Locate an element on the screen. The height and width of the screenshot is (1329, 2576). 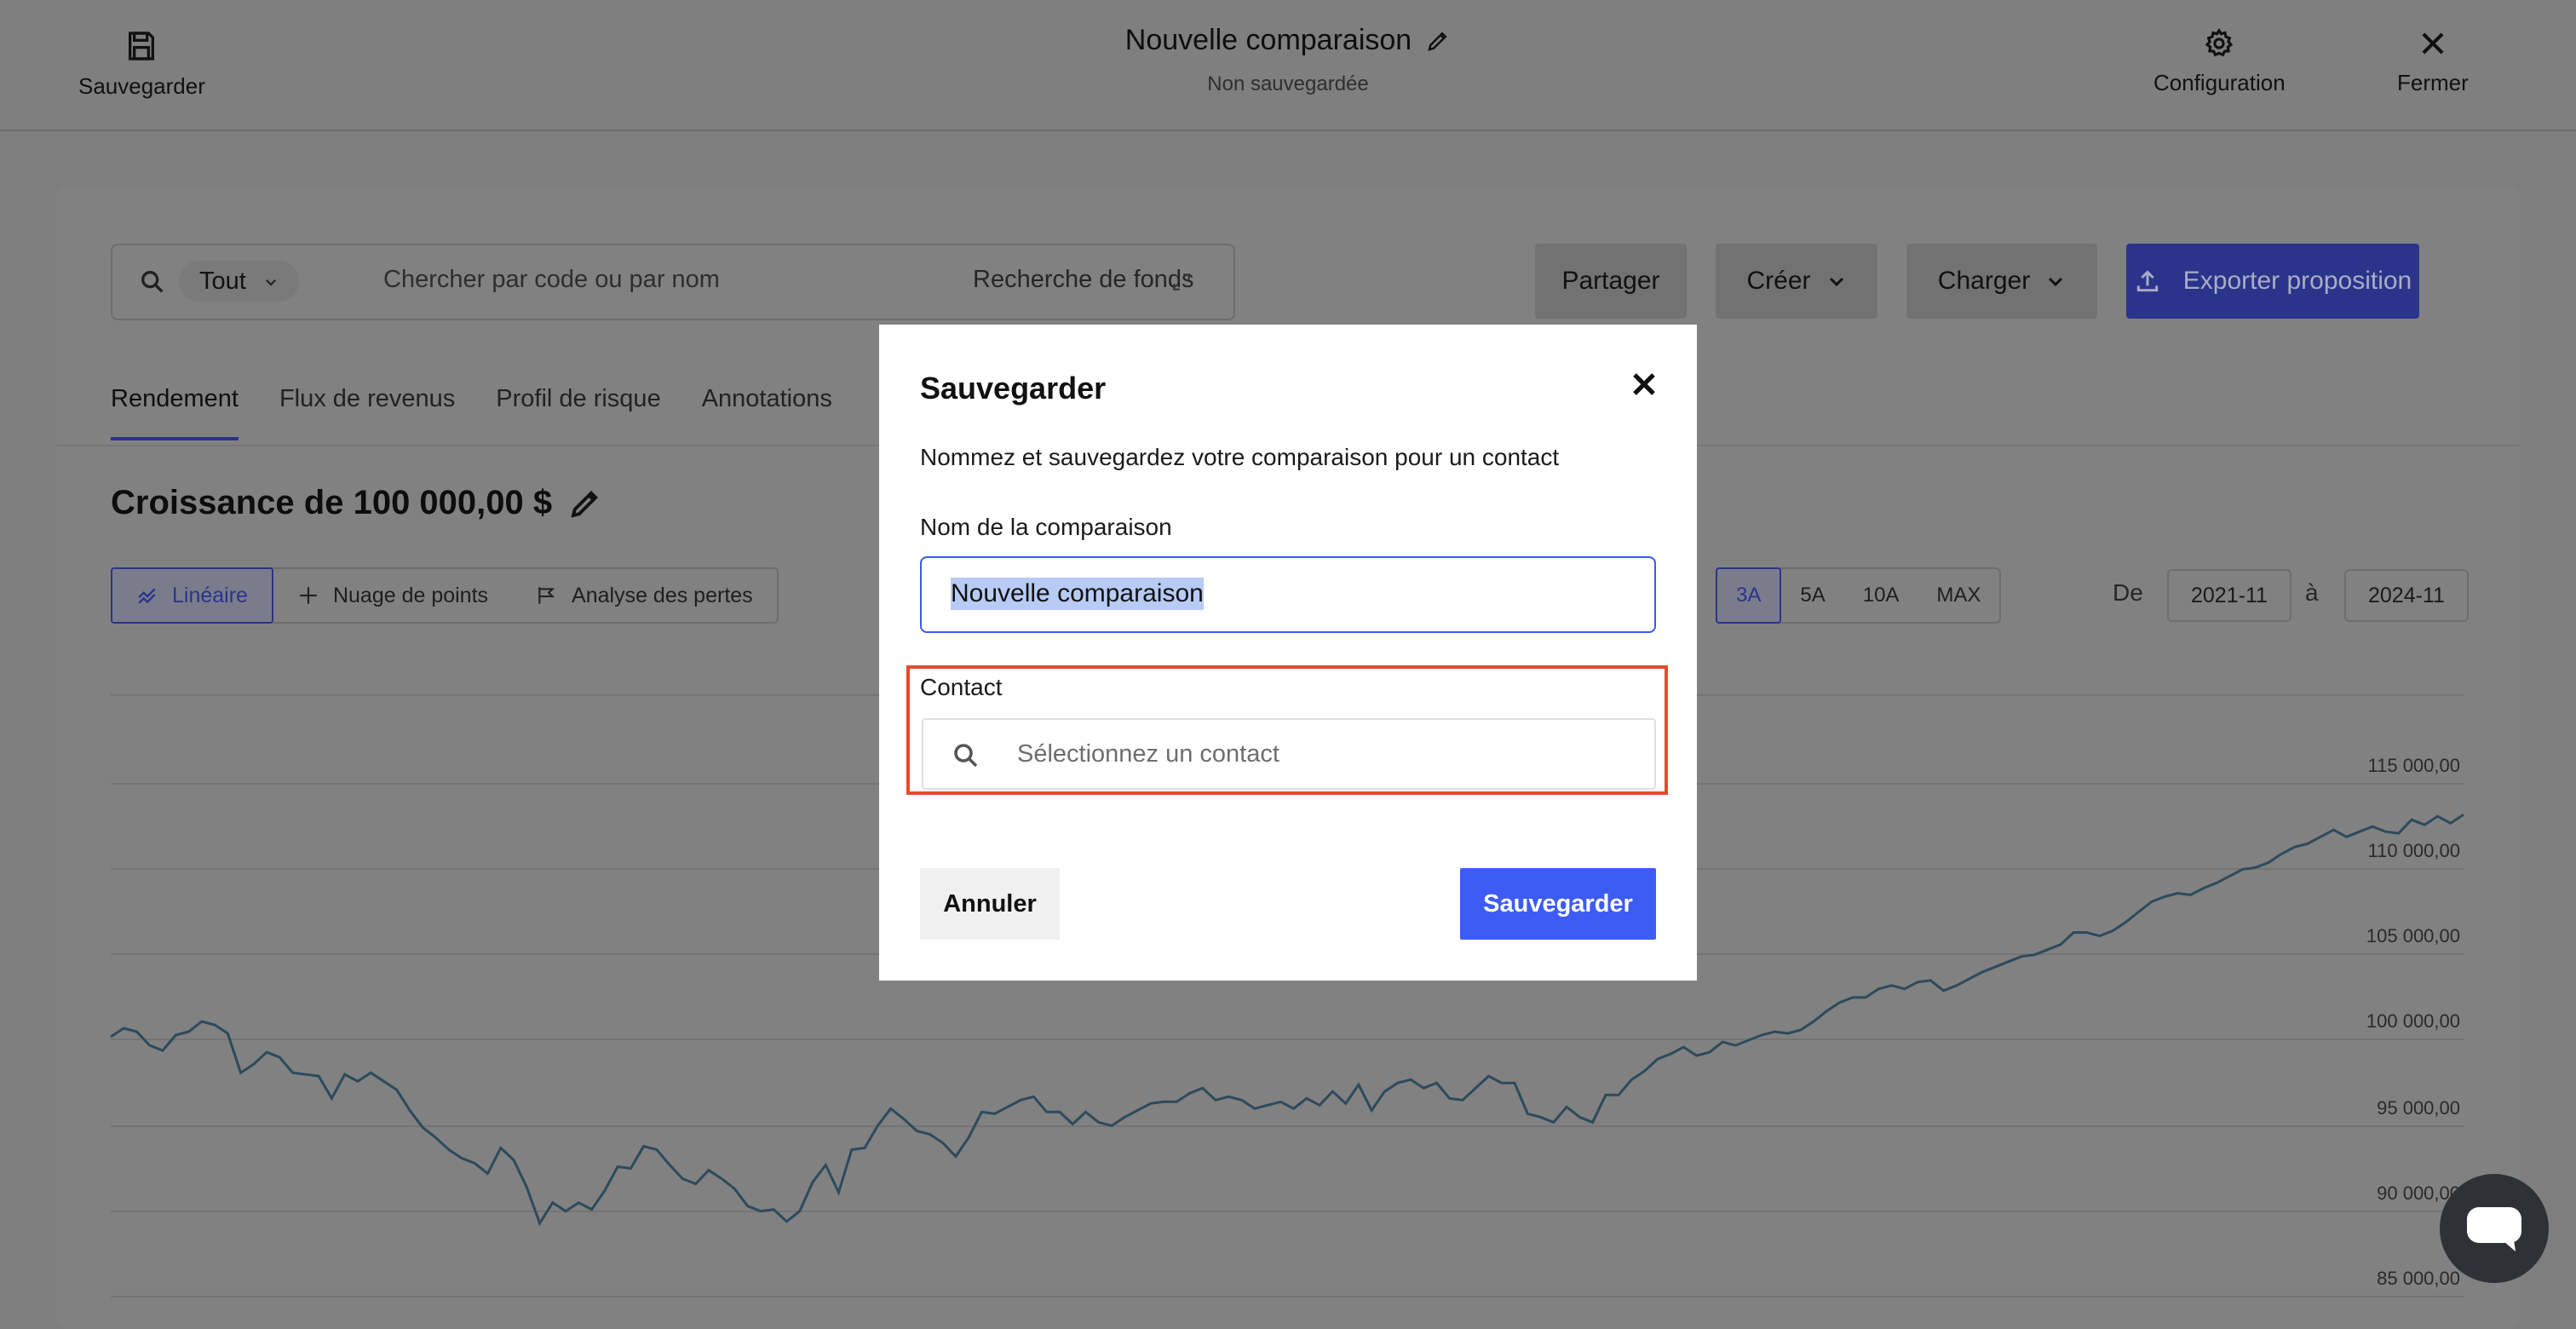
close-top-button: Fermer is located at coordinates (2433, 62).